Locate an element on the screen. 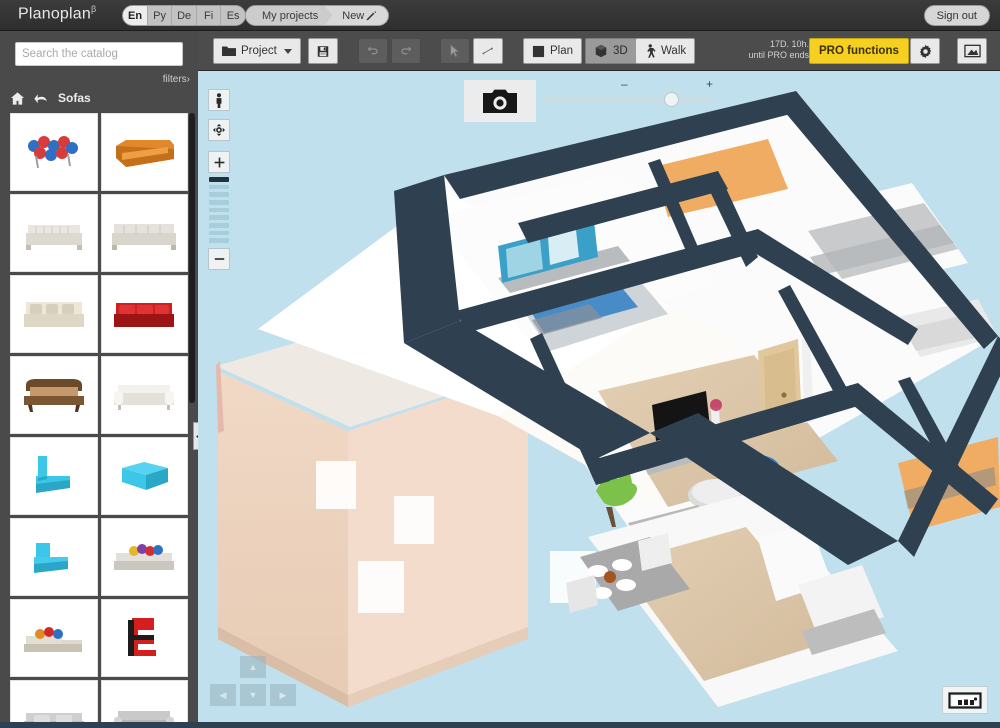 The height and width of the screenshot is (728, 1000). home-icon is located at coordinates (17, 98).